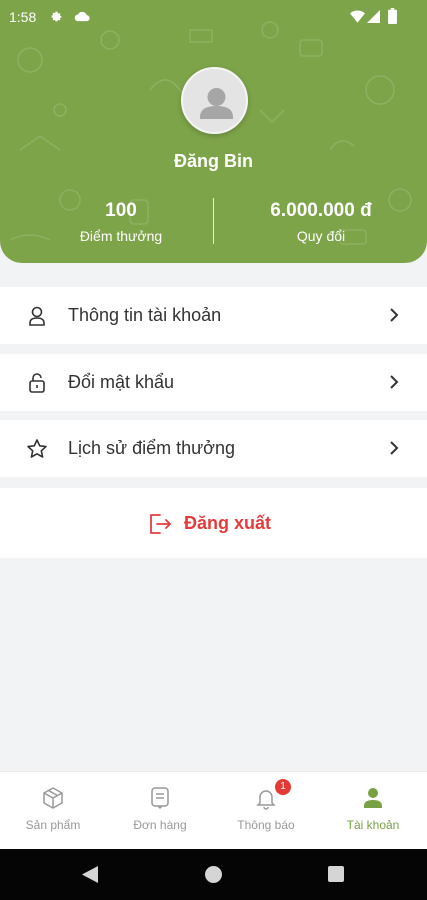 The image size is (427, 900). What do you see at coordinates (160, 825) in the screenshot?
I see `tab-label: Đơn hàng` at bounding box center [160, 825].